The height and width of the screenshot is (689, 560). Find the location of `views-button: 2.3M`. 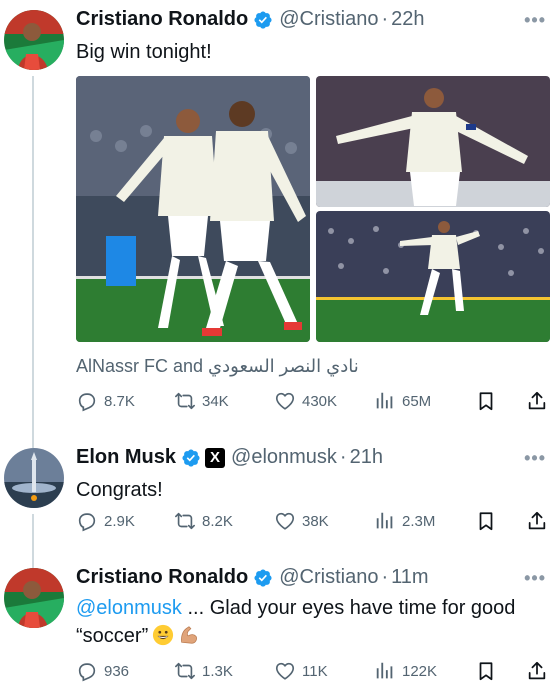

views-button: 2.3M is located at coordinates (404, 521).